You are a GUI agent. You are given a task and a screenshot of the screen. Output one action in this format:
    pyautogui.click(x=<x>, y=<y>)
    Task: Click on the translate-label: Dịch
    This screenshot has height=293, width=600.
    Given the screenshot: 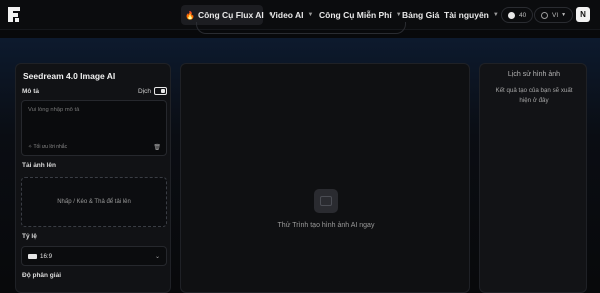 What is the action you would take?
    pyautogui.click(x=145, y=91)
    